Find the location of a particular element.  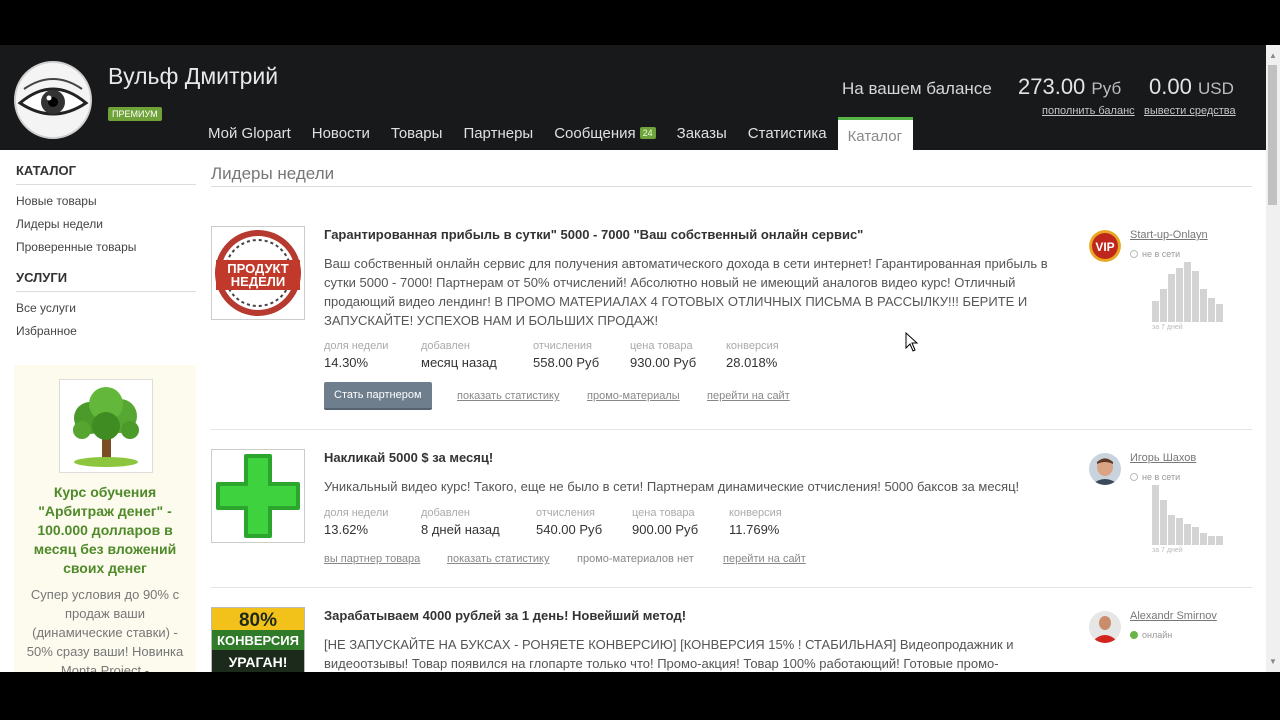

green-cross-icon is located at coordinates (258, 496).